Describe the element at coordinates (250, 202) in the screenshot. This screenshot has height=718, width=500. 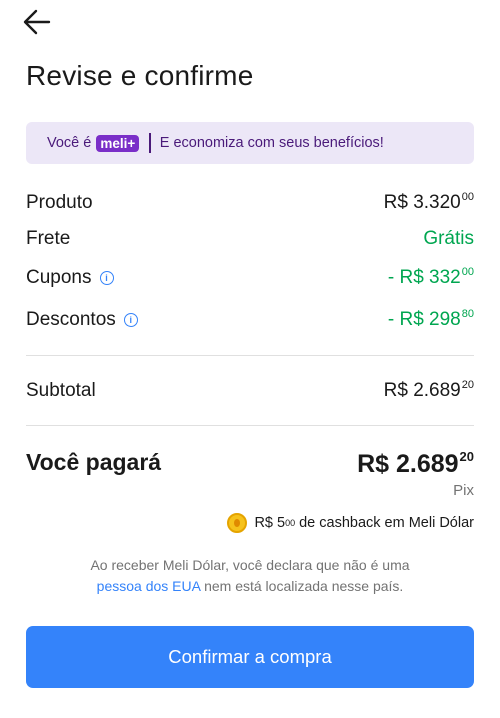
I see `produto-row: Produto R$ 3.32000` at that location.